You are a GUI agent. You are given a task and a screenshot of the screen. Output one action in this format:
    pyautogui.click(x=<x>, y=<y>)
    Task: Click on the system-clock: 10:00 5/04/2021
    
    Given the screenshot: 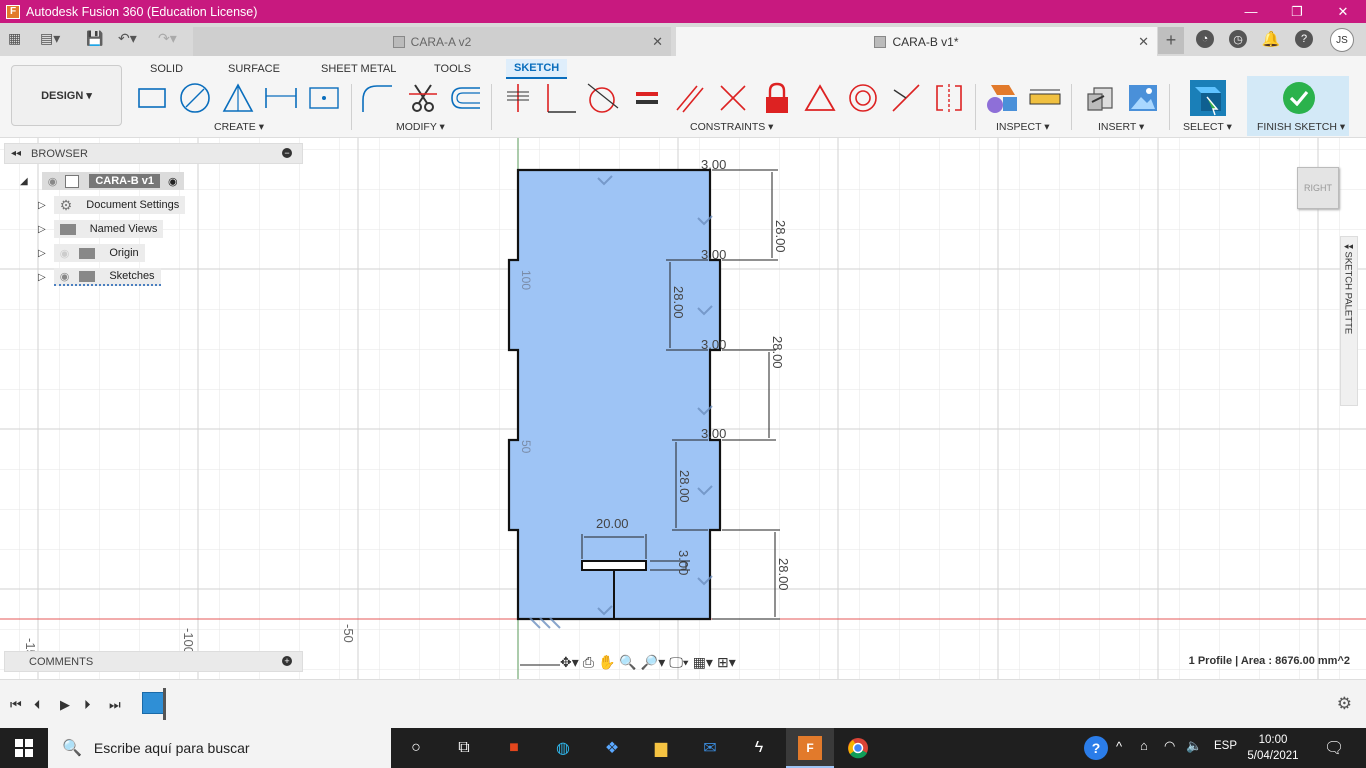 What is the action you would take?
    pyautogui.click(x=1273, y=748)
    